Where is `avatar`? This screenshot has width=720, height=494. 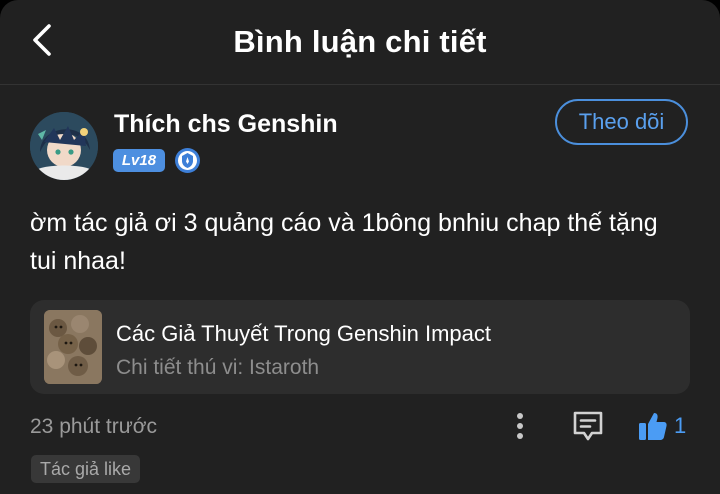 avatar is located at coordinates (64, 146).